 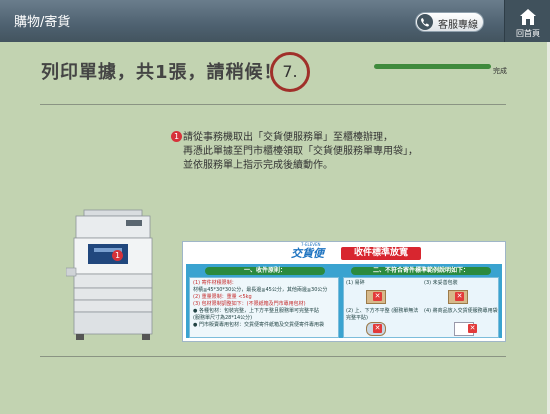 What do you see at coordinates (300, 151) in the screenshot?
I see `instruction-line-2: 再憑此單據至門市櫃檯領取「交貨便服務單專用袋」，` at bounding box center [300, 151].